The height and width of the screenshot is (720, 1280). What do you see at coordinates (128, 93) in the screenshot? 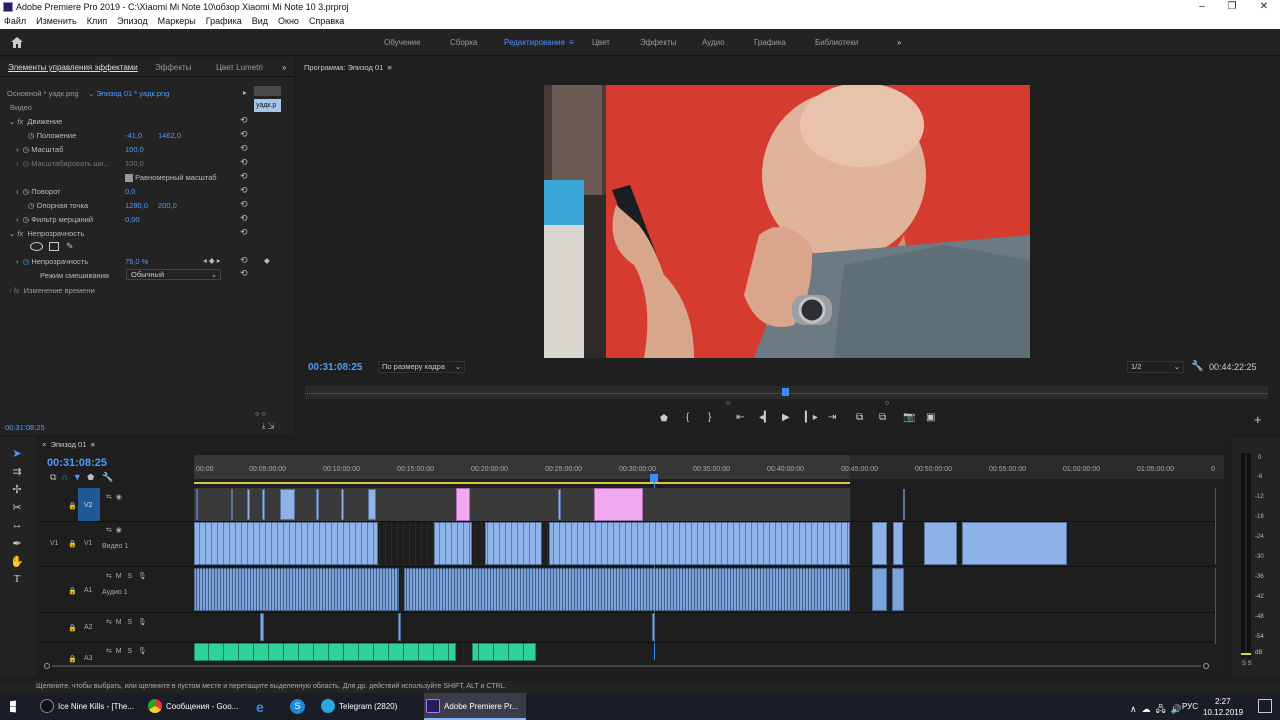
I see `sequence-clip-label: ⌄ Эпизод 01 * уадк.png` at bounding box center [128, 93].